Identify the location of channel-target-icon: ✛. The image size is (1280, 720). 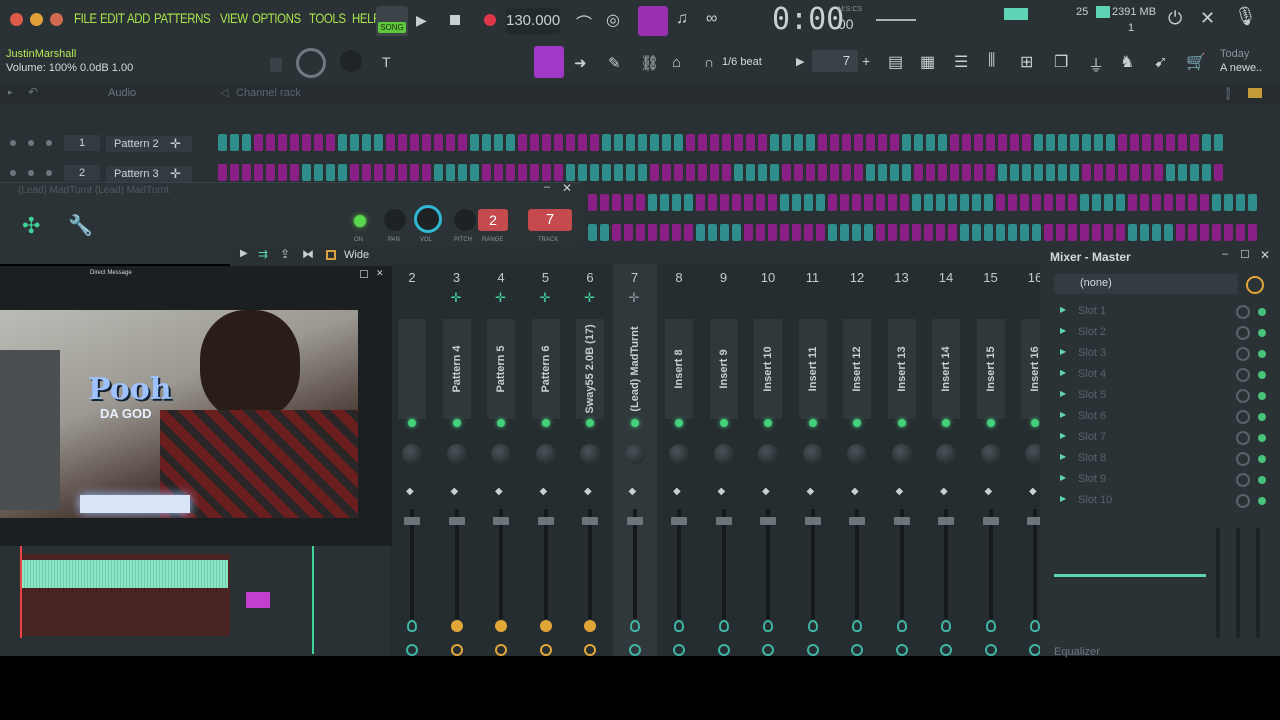
(175, 174).